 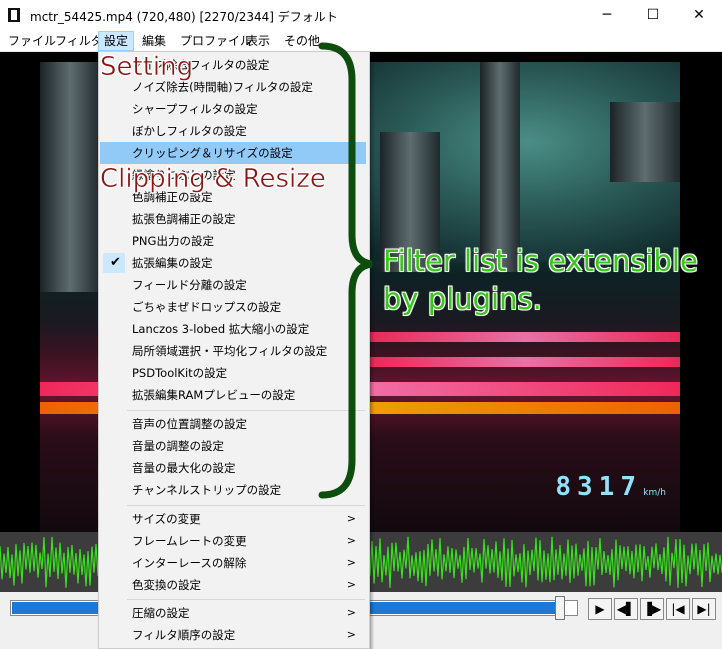 I want to click on prev-frame-button: ◀▌, so click(x=626, y=609).